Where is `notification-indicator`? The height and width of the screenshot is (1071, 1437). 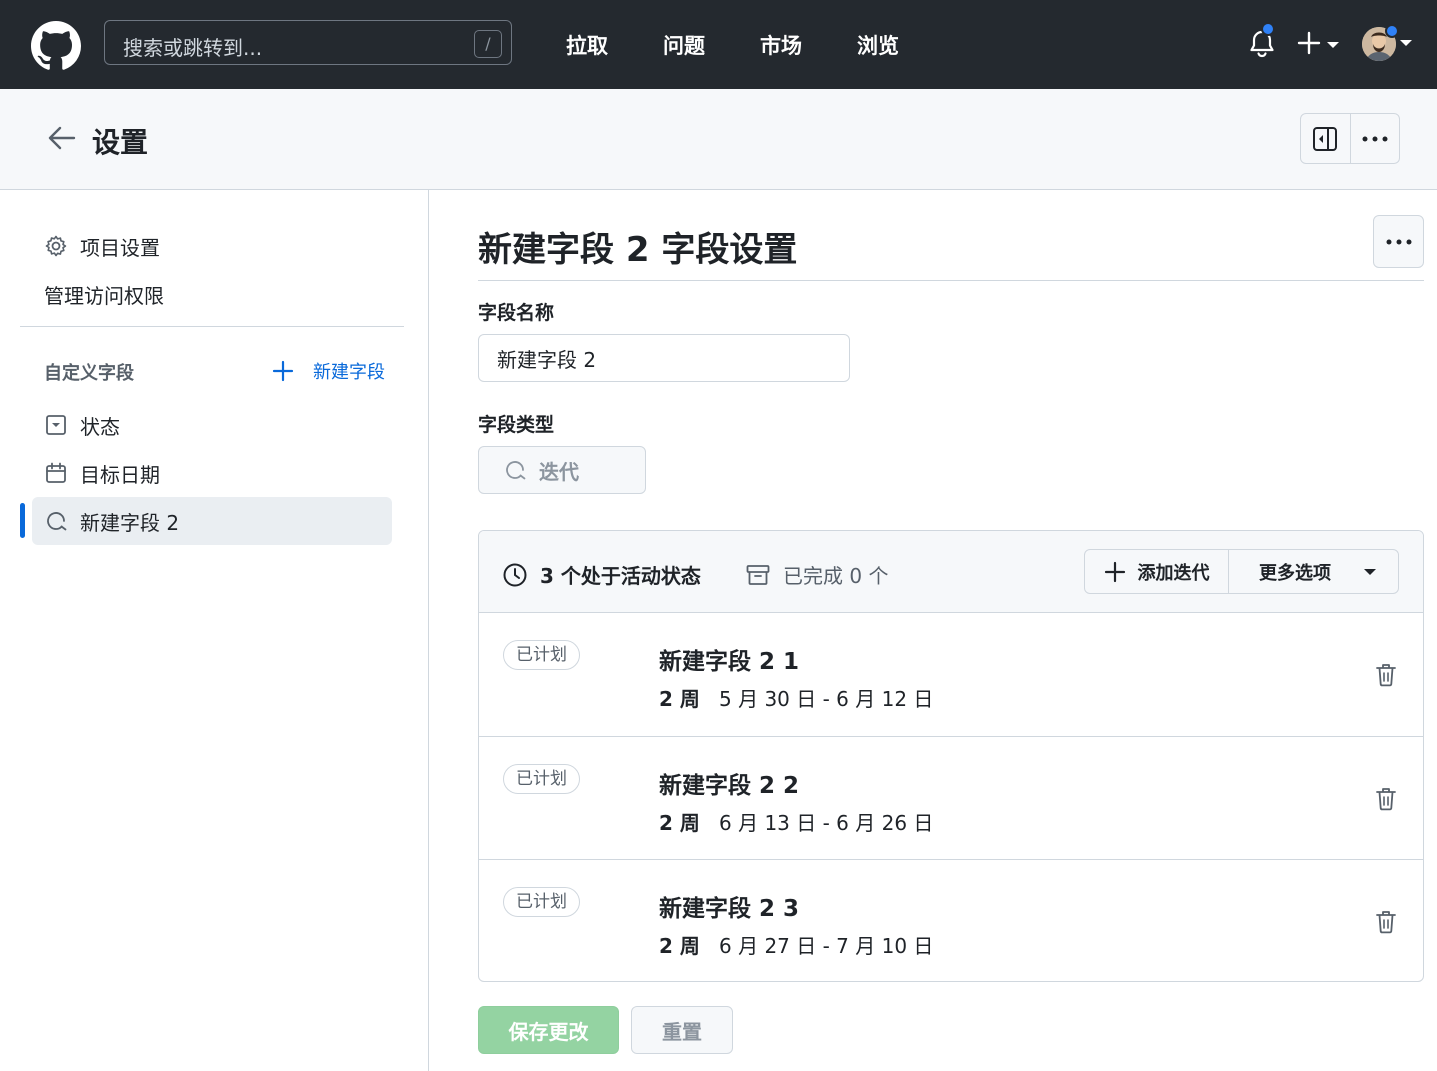
notification-indicator is located at coordinates (1268, 29).